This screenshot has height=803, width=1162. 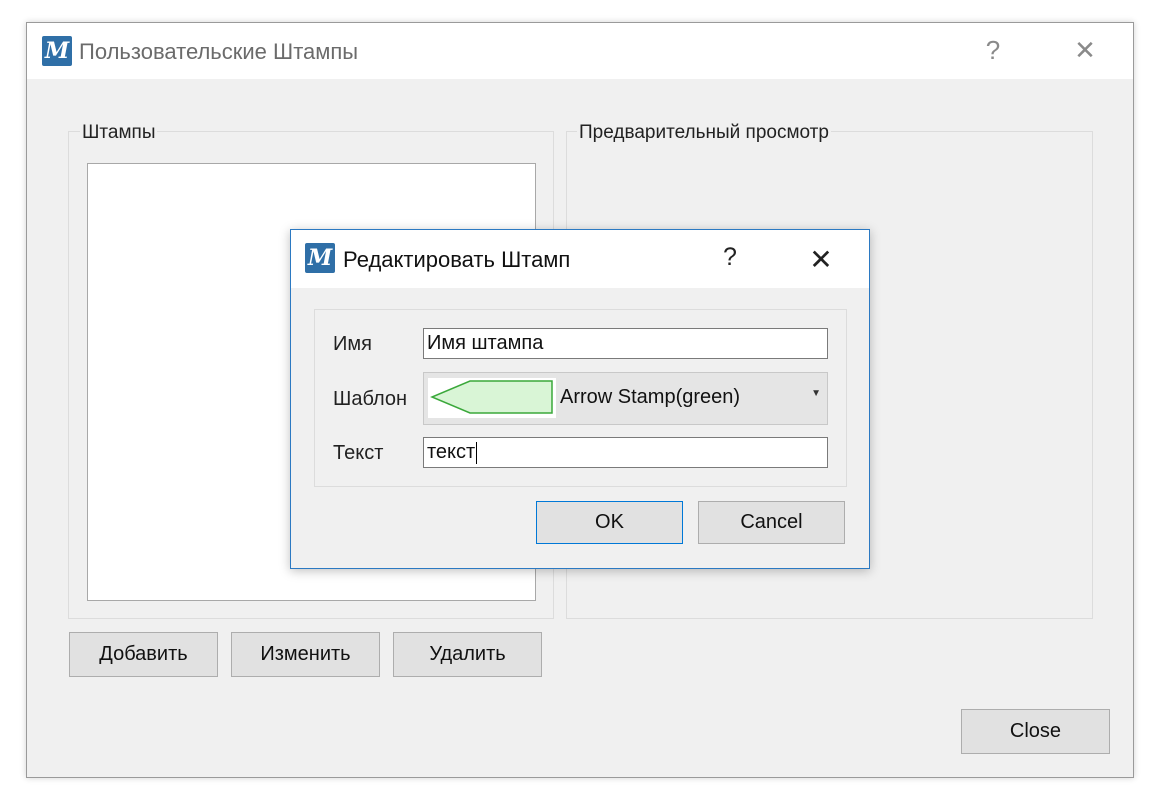 What do you see at coordinates (1035, 731) in the screenshot?
I see `close-button: Close` at bounding box center [1035, 731].